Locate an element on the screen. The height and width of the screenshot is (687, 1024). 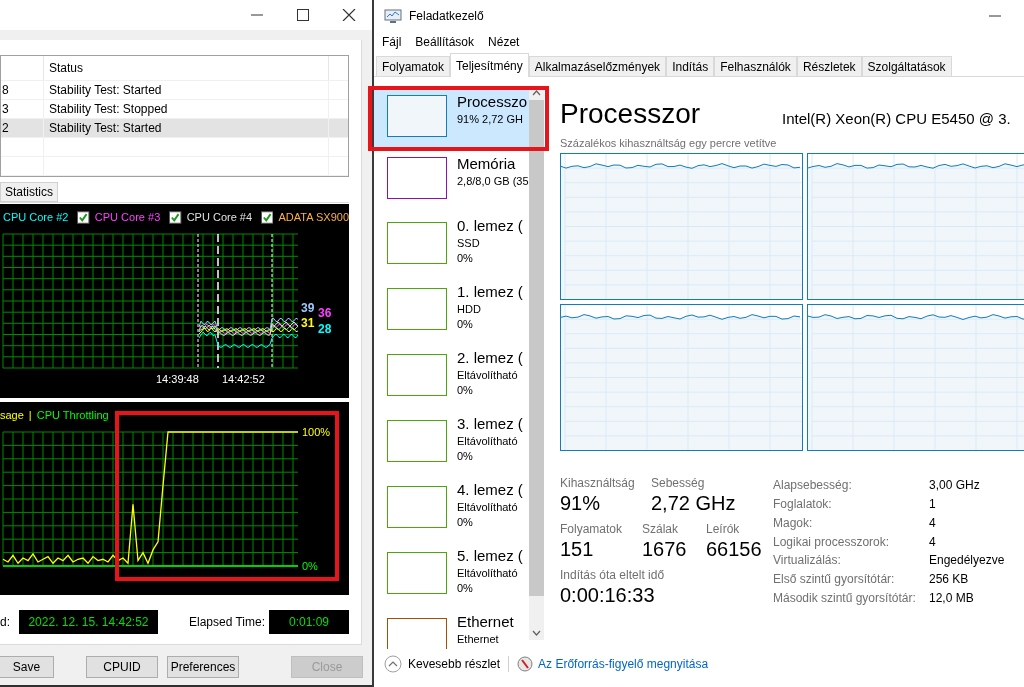
item-title: 5. lemez ( is located at coordinates (490, 556).